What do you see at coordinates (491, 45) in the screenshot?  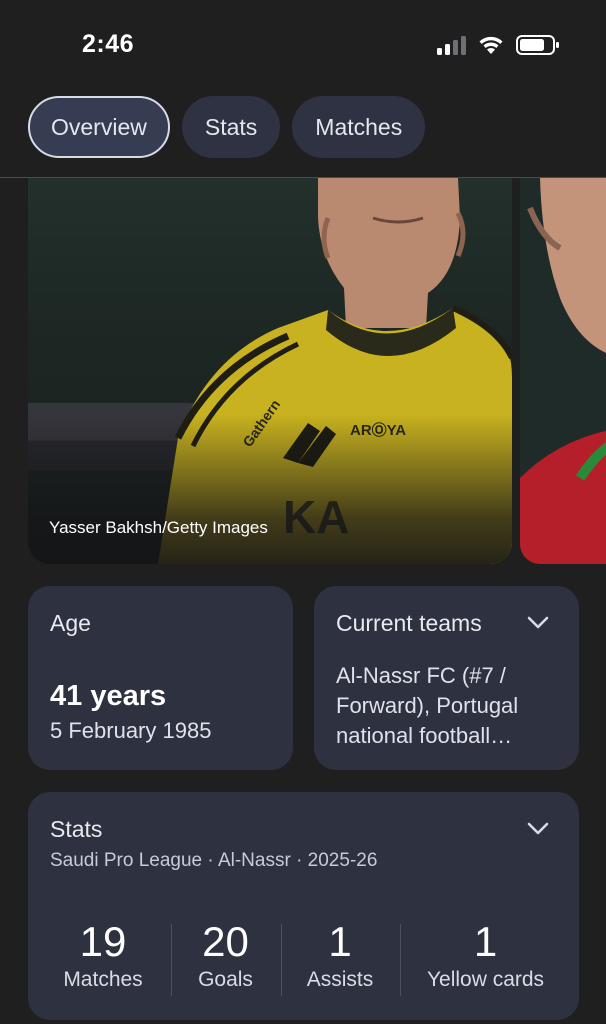 I see `wifi-icon` at bounding box center [491, 45].